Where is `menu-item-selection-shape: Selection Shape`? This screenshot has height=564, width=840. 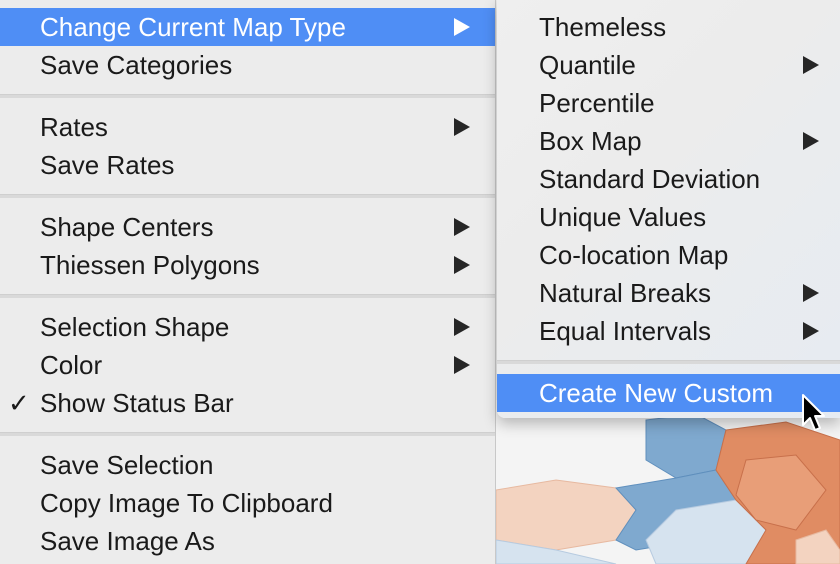 menu-item-selection-shape: Selection Shape is located at coordinates (247, 327).